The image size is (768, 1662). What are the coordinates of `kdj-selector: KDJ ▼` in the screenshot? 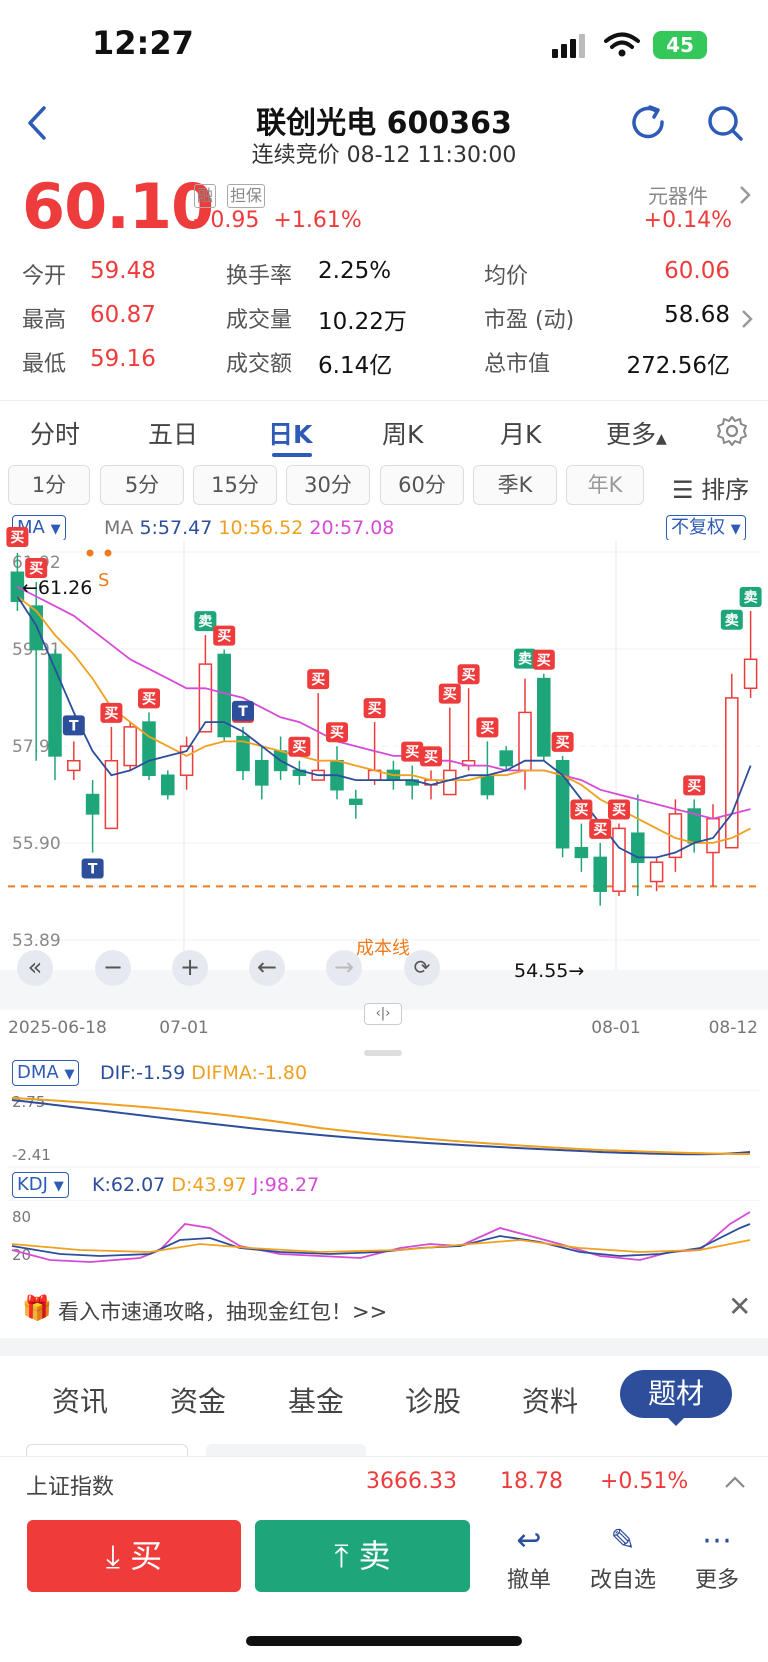 It's located at (40, 1185).